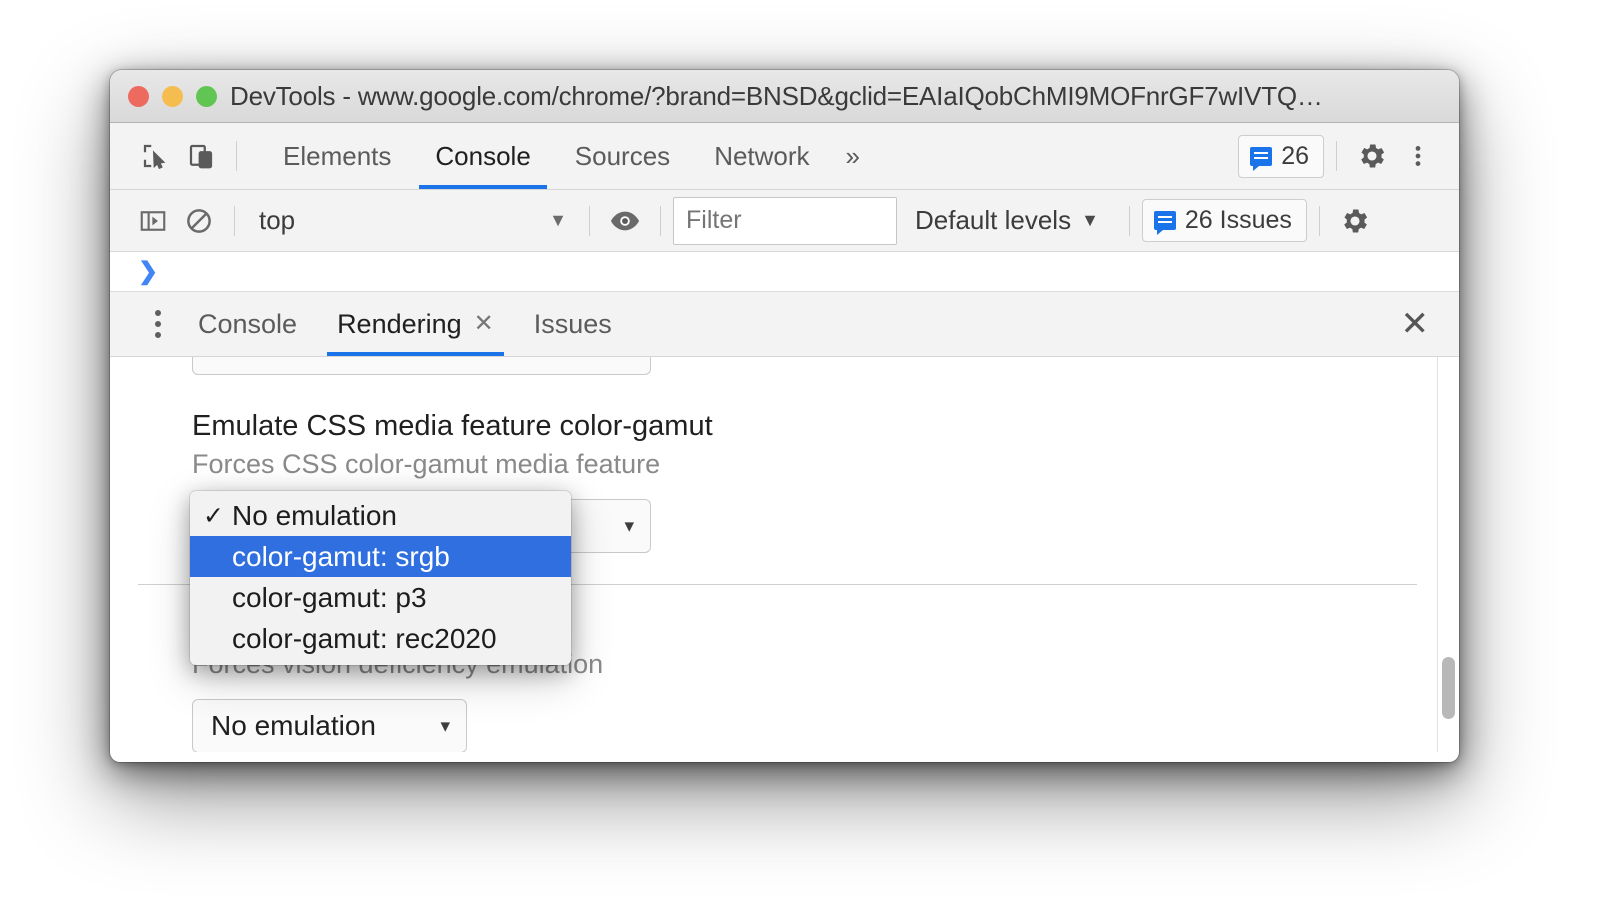  I want to click on drawer-tab-rendering-label: Rendering, so click(399, 323).